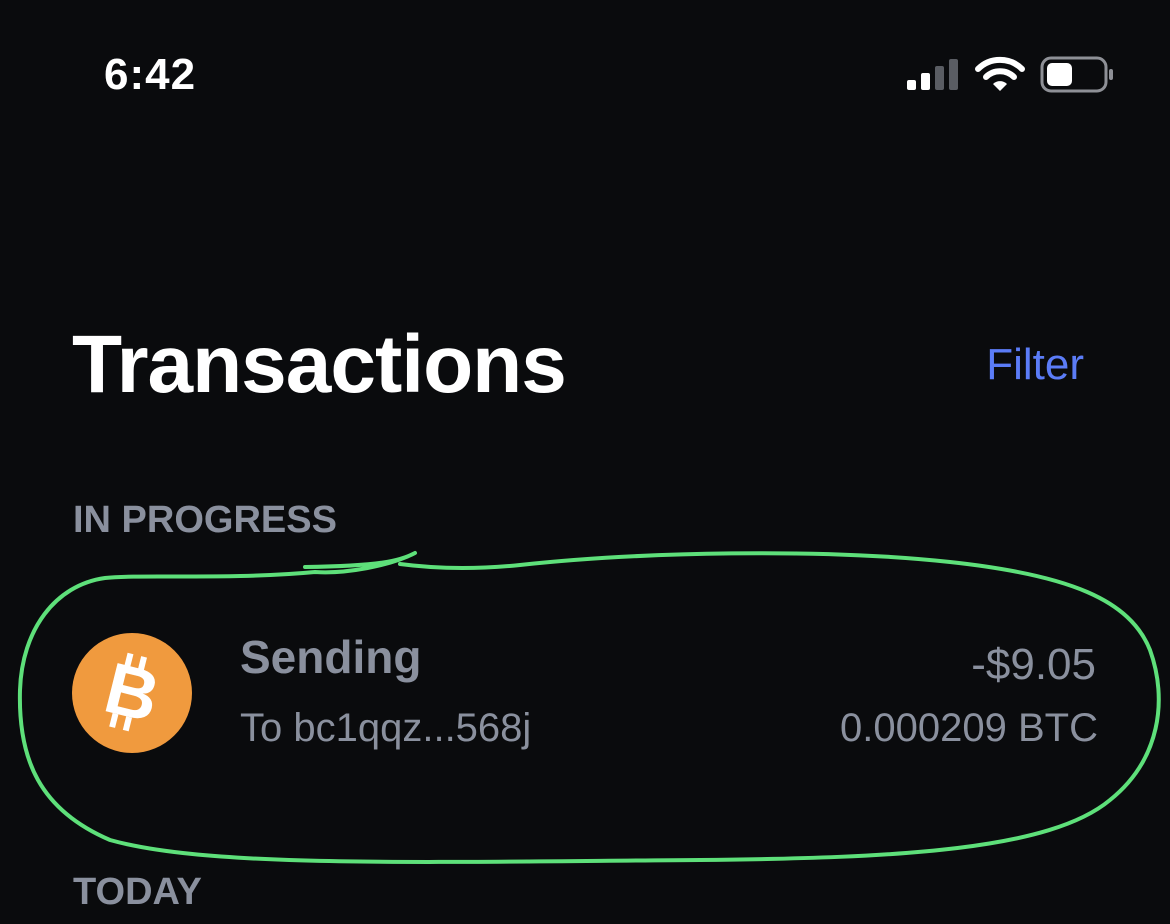  Describe the element at coordinates (150, 74) in the screenshot. I see `status-time: 6:42` at that location.